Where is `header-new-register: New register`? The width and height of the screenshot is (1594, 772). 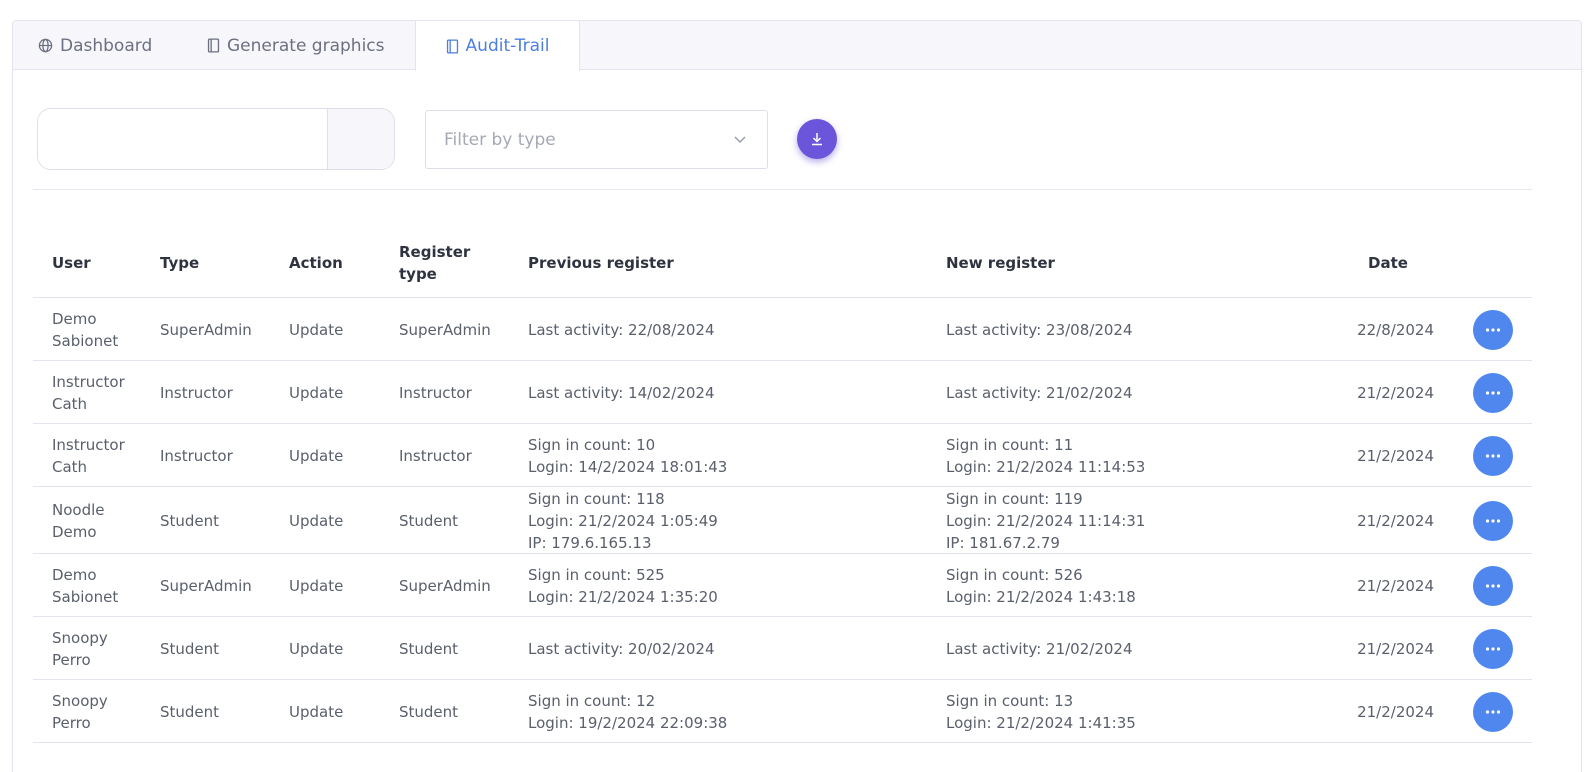 header-new-register: New register is located at coordinates (1000, 263).